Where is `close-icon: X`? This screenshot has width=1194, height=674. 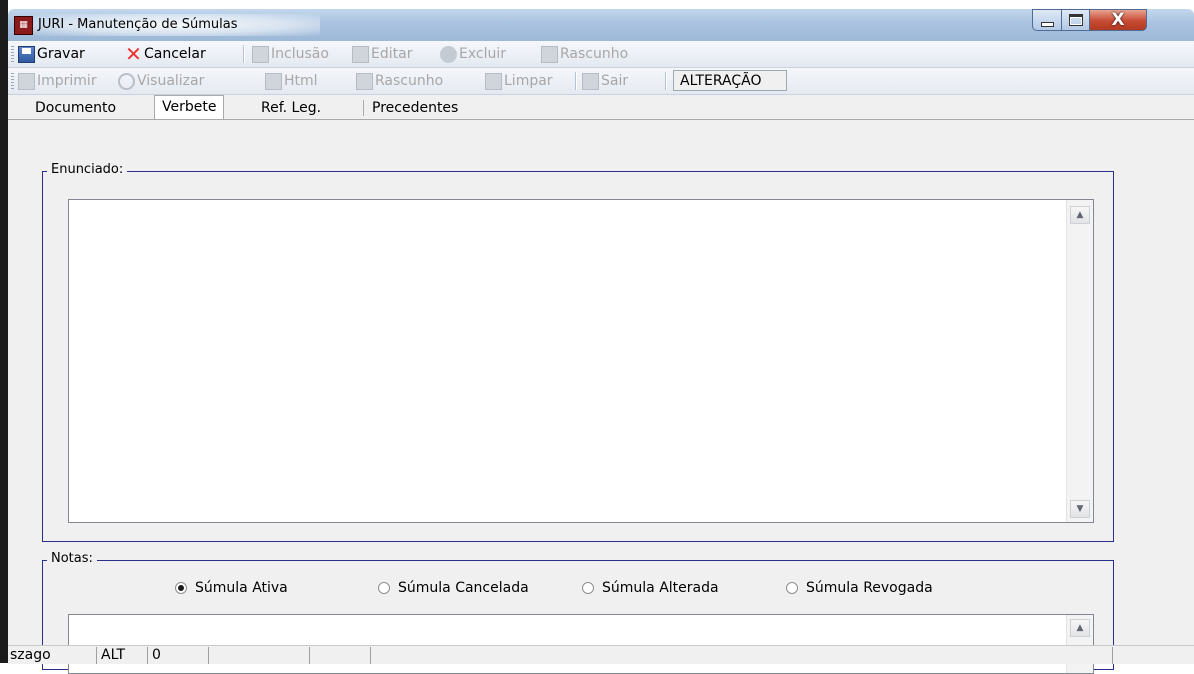
close-icon: X is located at coordinates (1118, 20).